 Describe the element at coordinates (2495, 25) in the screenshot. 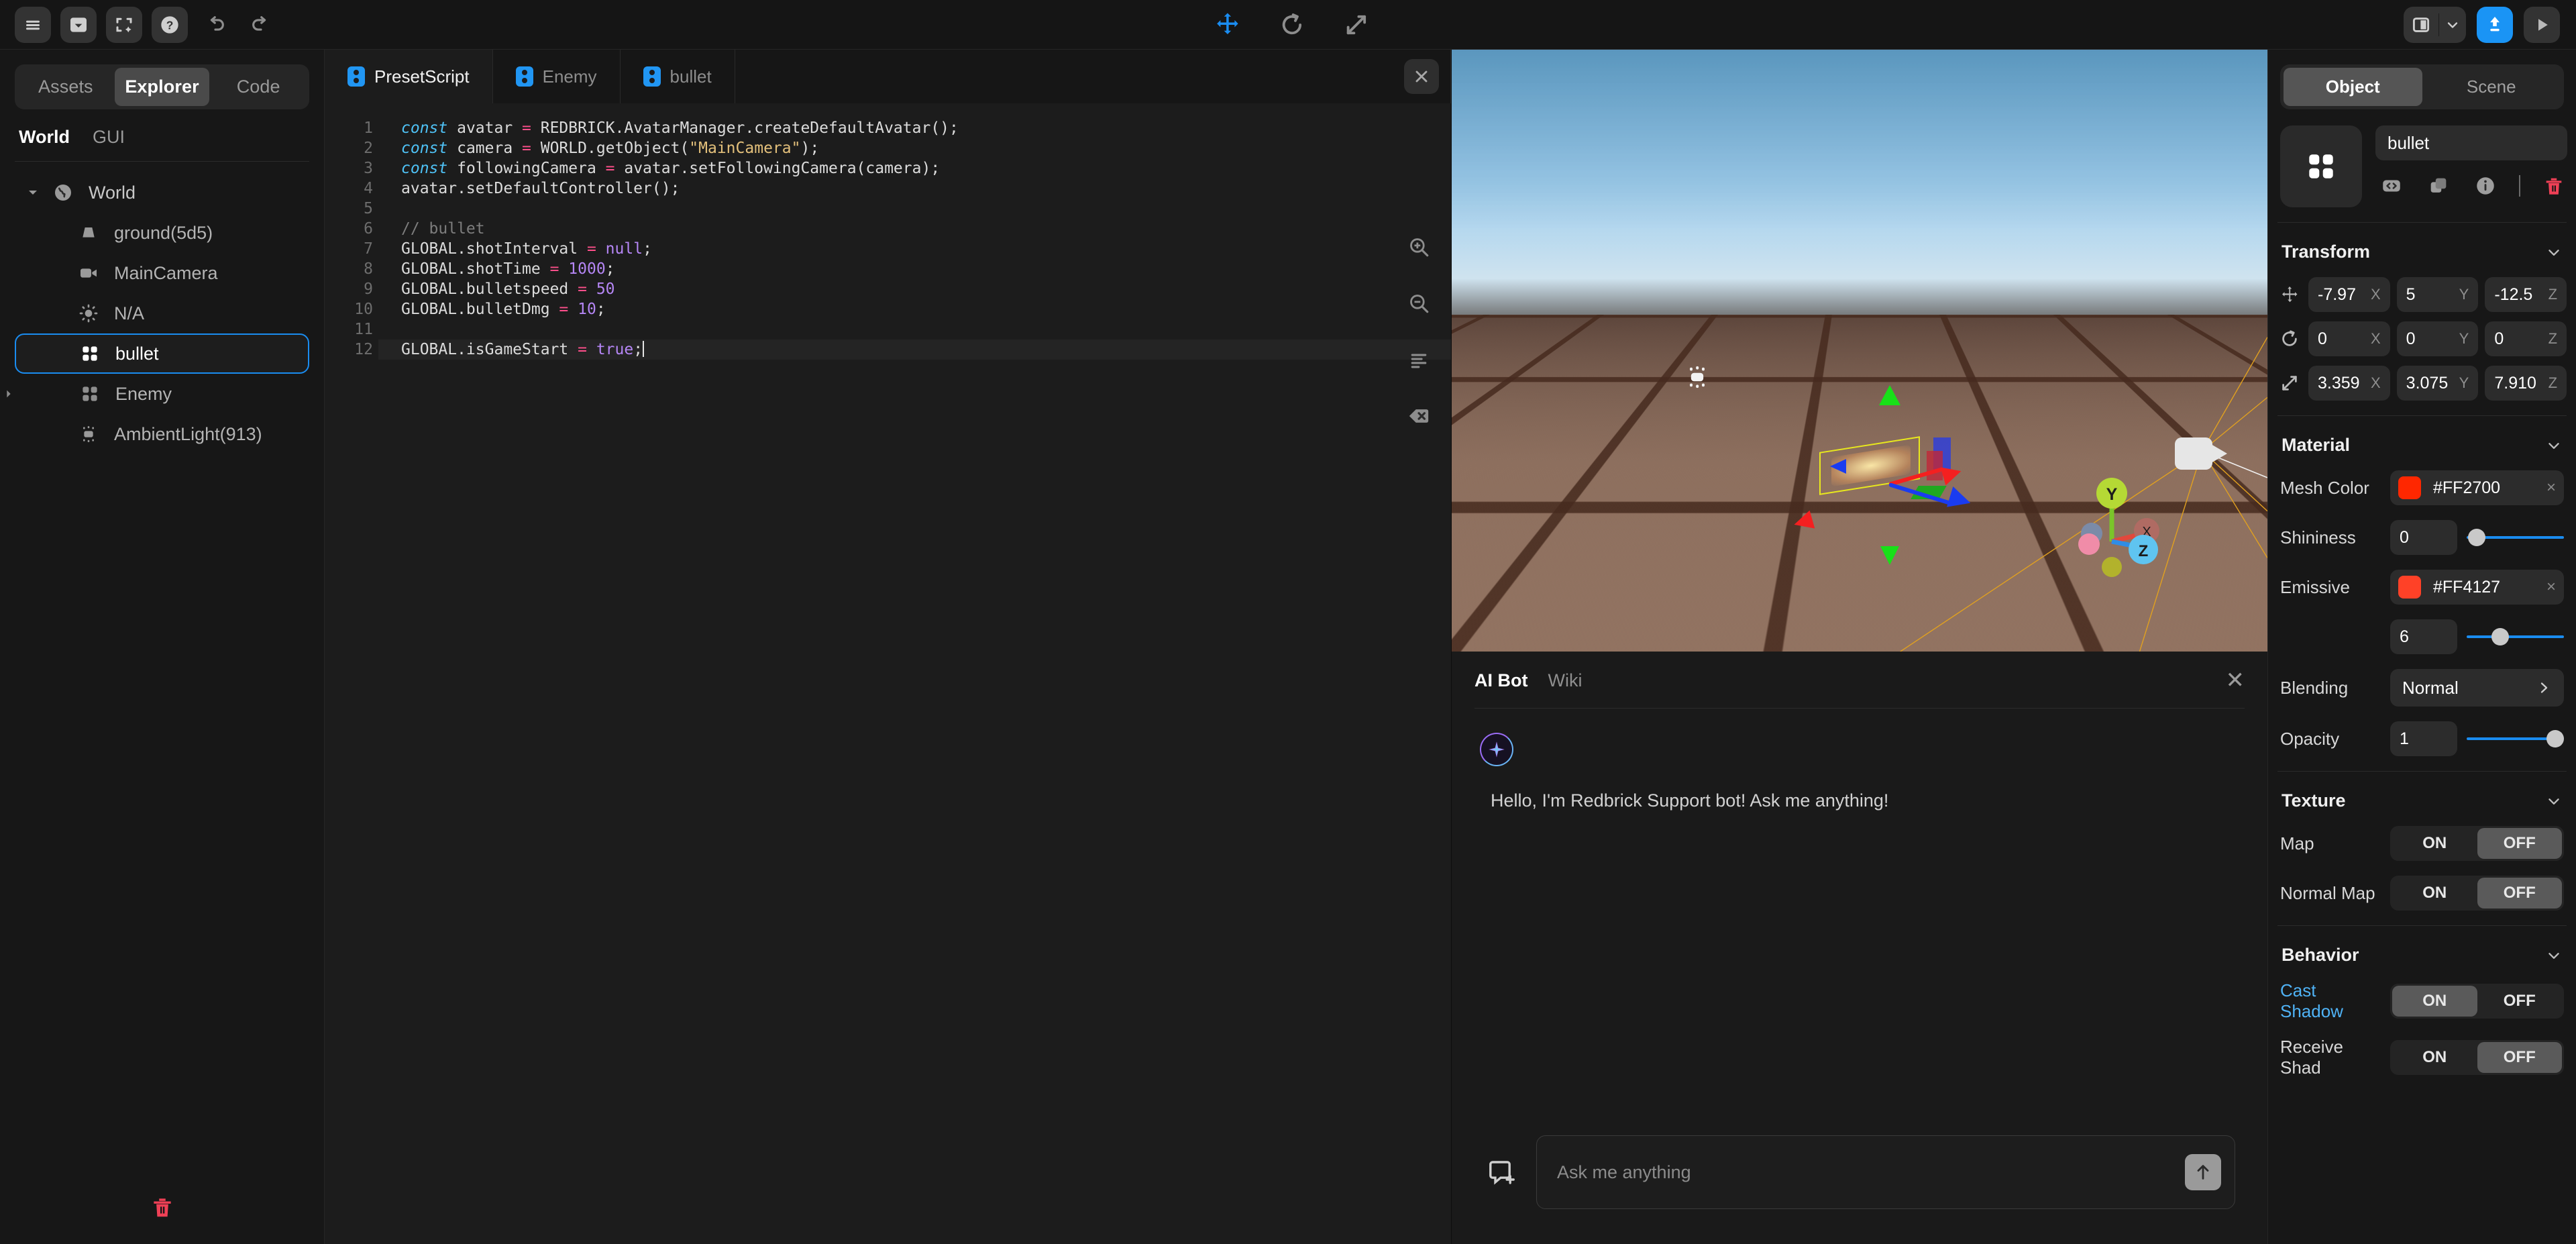

I see `publish-upload-icon` at that location.